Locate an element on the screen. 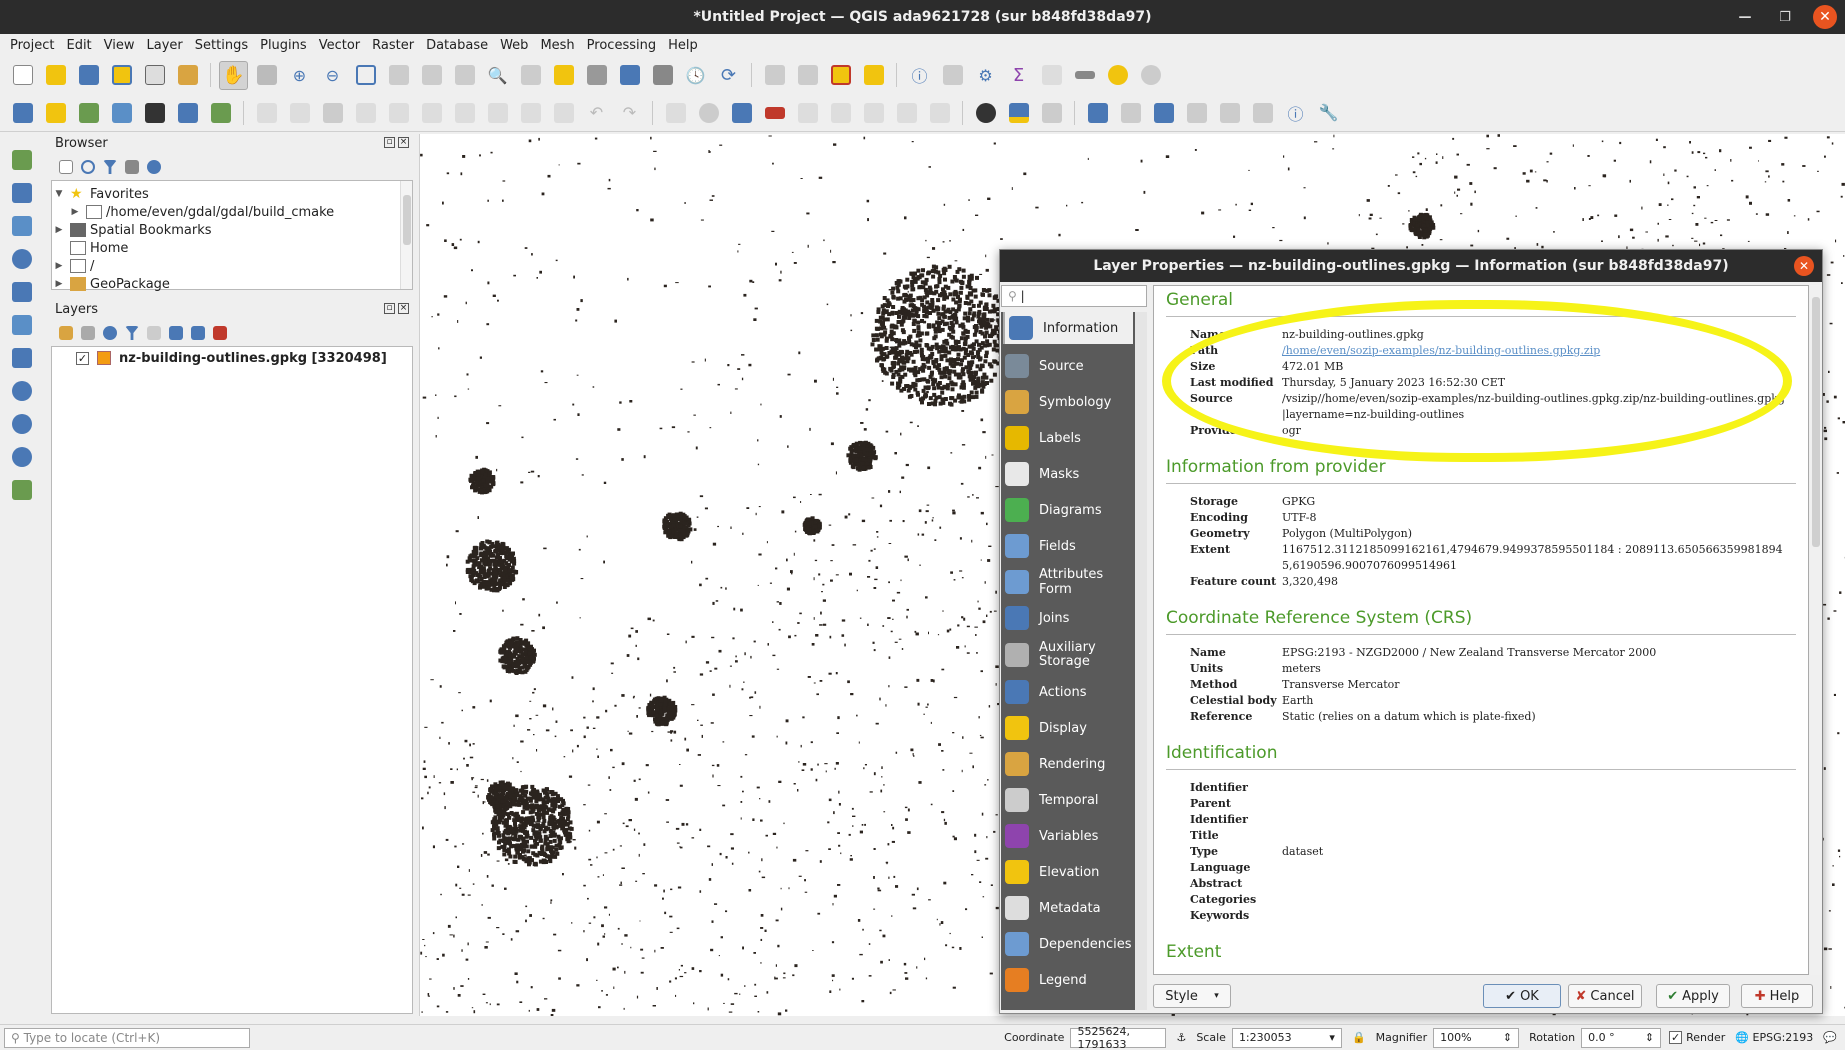 Image resolution: width=1845 pixels, height=1050 pixels. style-icon is located at coordinates (66, 333).